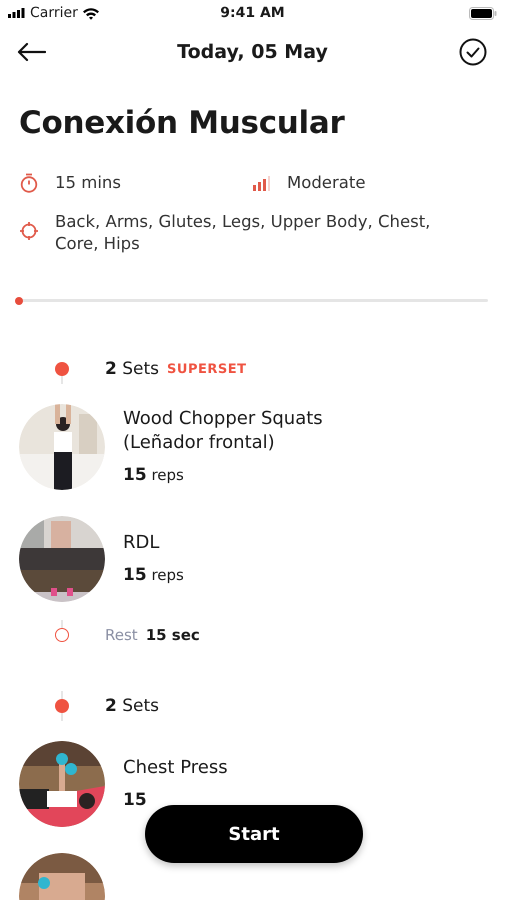  I want to click on back-arrow-icon, so click(31, 52).